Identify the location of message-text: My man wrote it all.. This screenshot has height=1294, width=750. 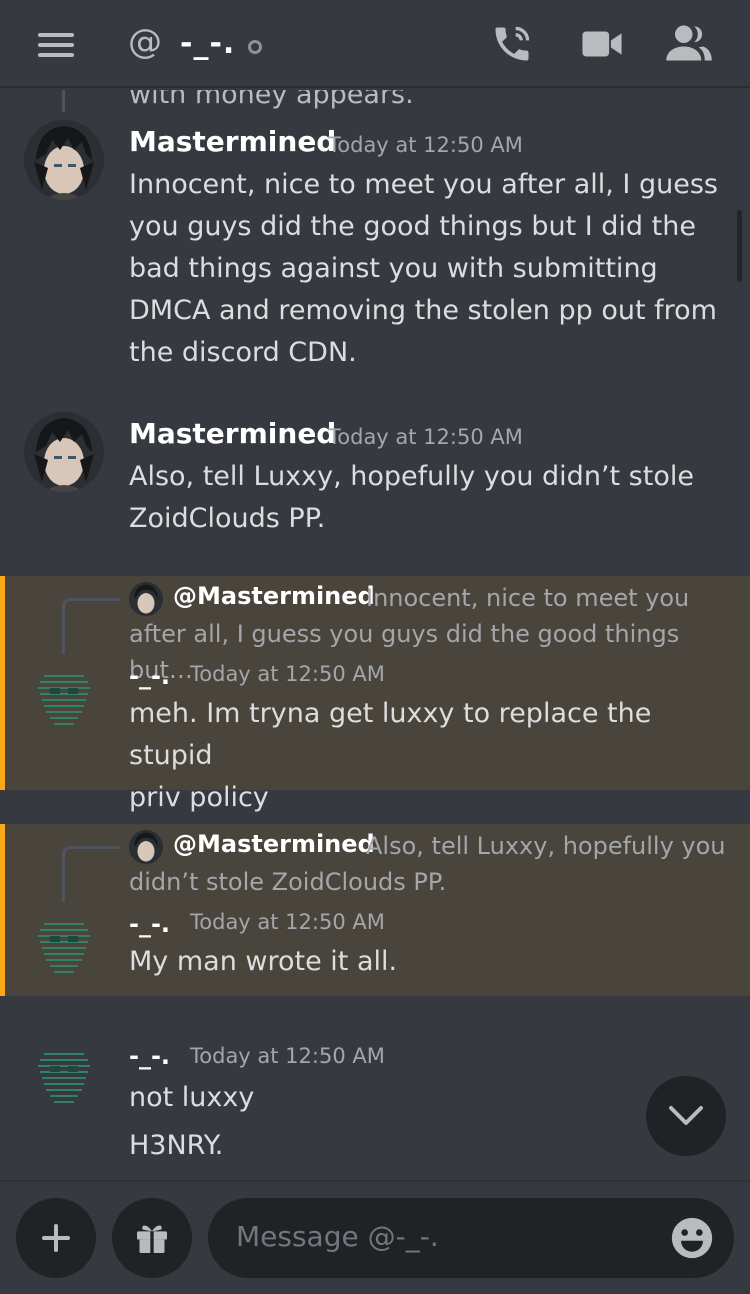
(263, 961).